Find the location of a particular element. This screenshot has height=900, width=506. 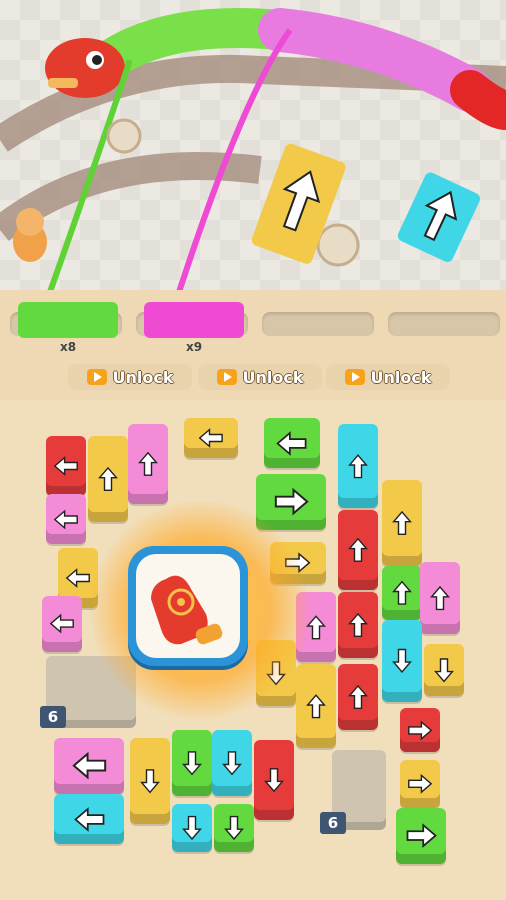

cat-icon is located at coordinates (30, 235).